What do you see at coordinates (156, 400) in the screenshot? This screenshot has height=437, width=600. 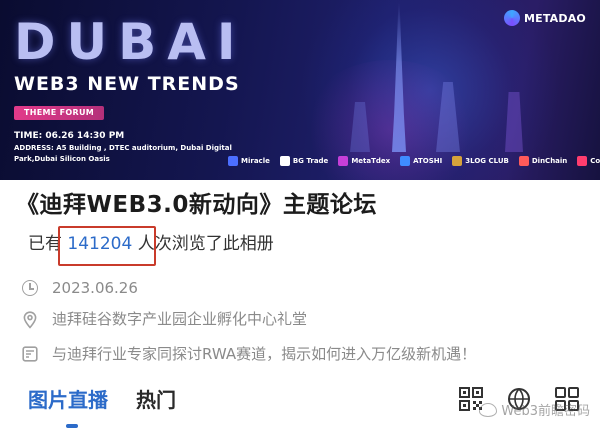 I see `tab-popular: 热门` at bounding box center [156, 400].